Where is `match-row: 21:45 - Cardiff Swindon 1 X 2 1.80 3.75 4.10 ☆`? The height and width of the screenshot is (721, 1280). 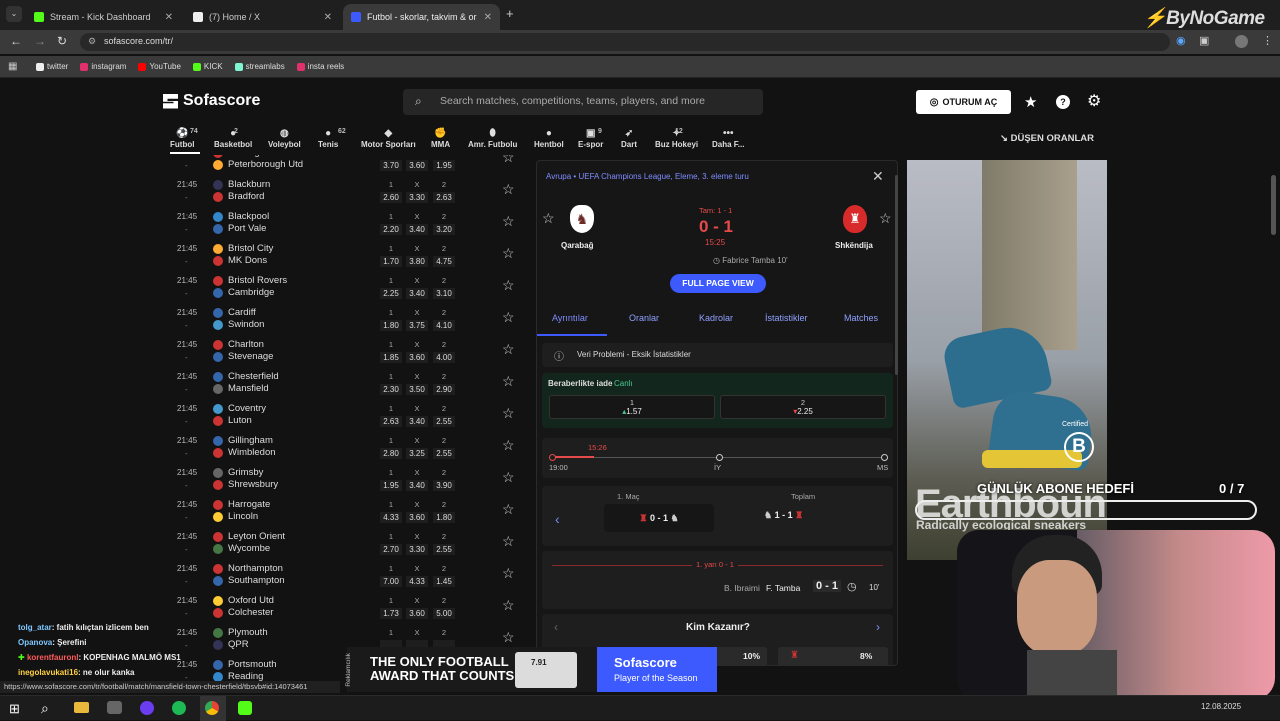
match-row: 21:45 - Cardiff Swindon 1 X 2 1.80 3.75 4.10 ☆ is located at coordinates (344, 319).